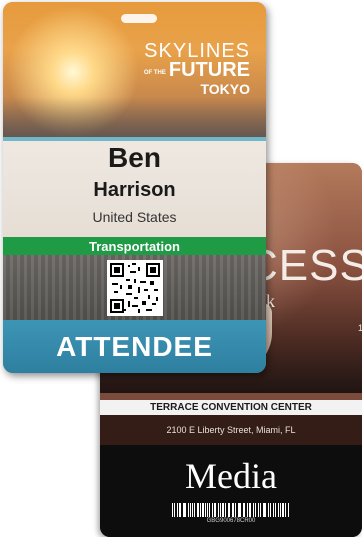 This screenshot has height=537, width=362. I want to click on logo-line-future: FUTURE, so click(209, 70).